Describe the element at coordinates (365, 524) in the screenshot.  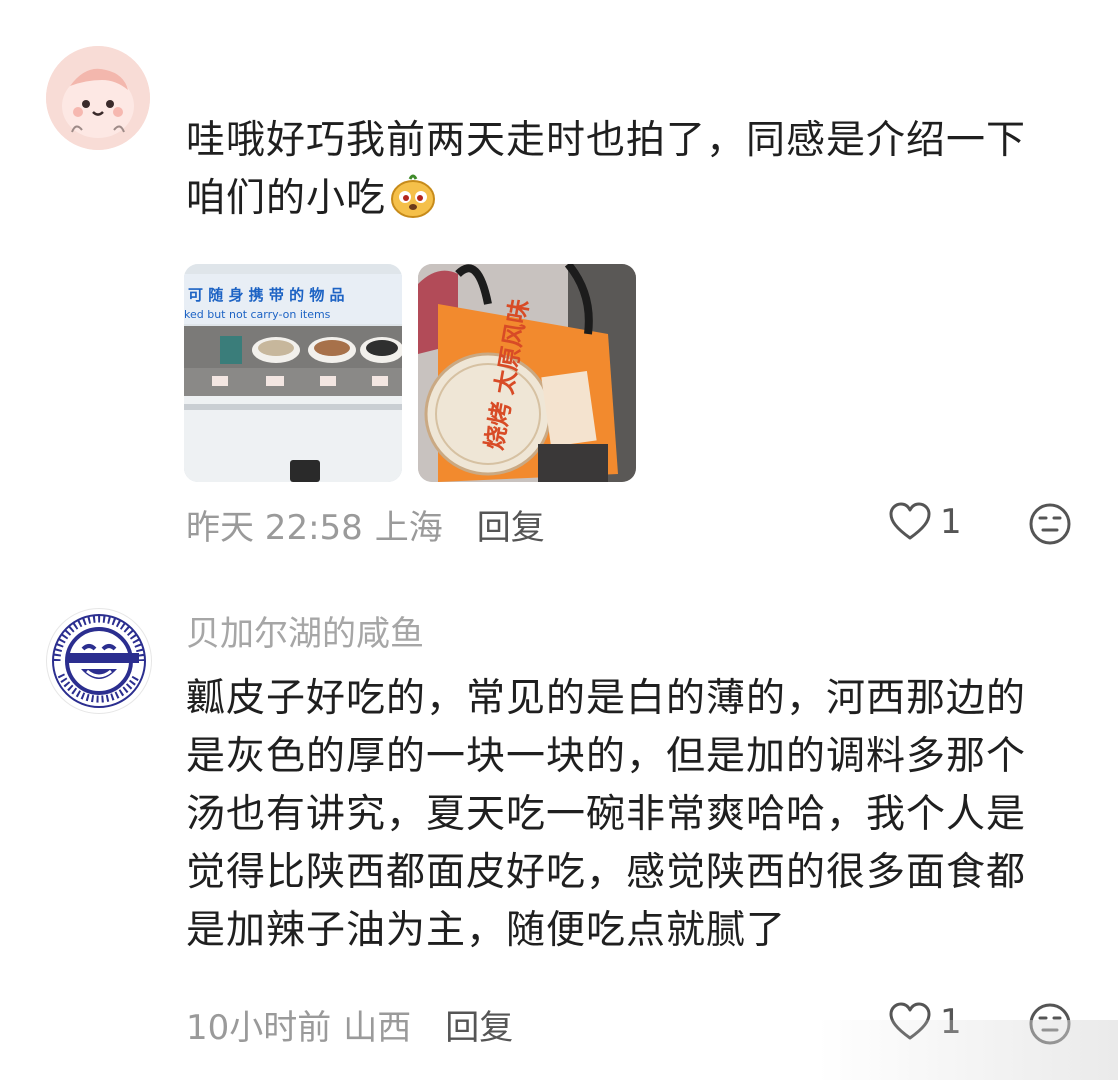
I see `comment-meta: 昨天 22:58 上海 回复` at that location.